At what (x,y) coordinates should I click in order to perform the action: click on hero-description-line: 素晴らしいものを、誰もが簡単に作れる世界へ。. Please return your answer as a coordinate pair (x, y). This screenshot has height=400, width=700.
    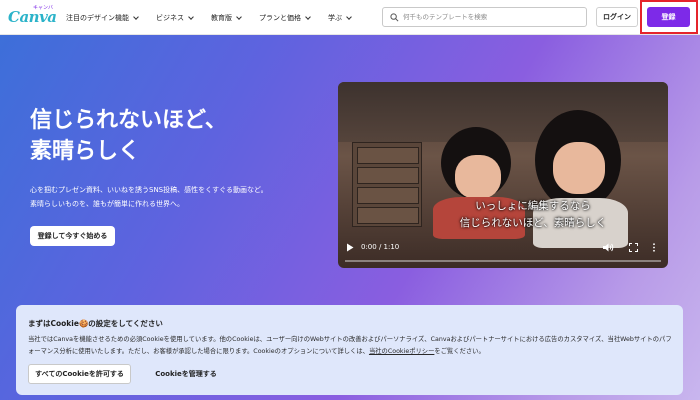
    Looking at the image, I should click on (107, 204).